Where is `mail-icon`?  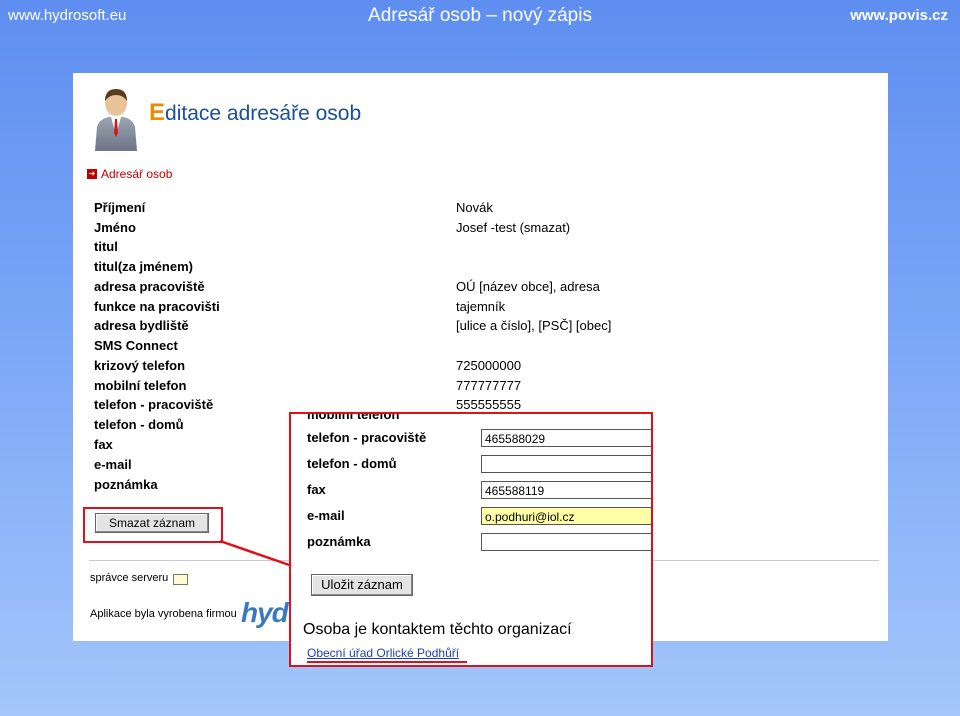 mail-icon is located at coordinates (180, 579).